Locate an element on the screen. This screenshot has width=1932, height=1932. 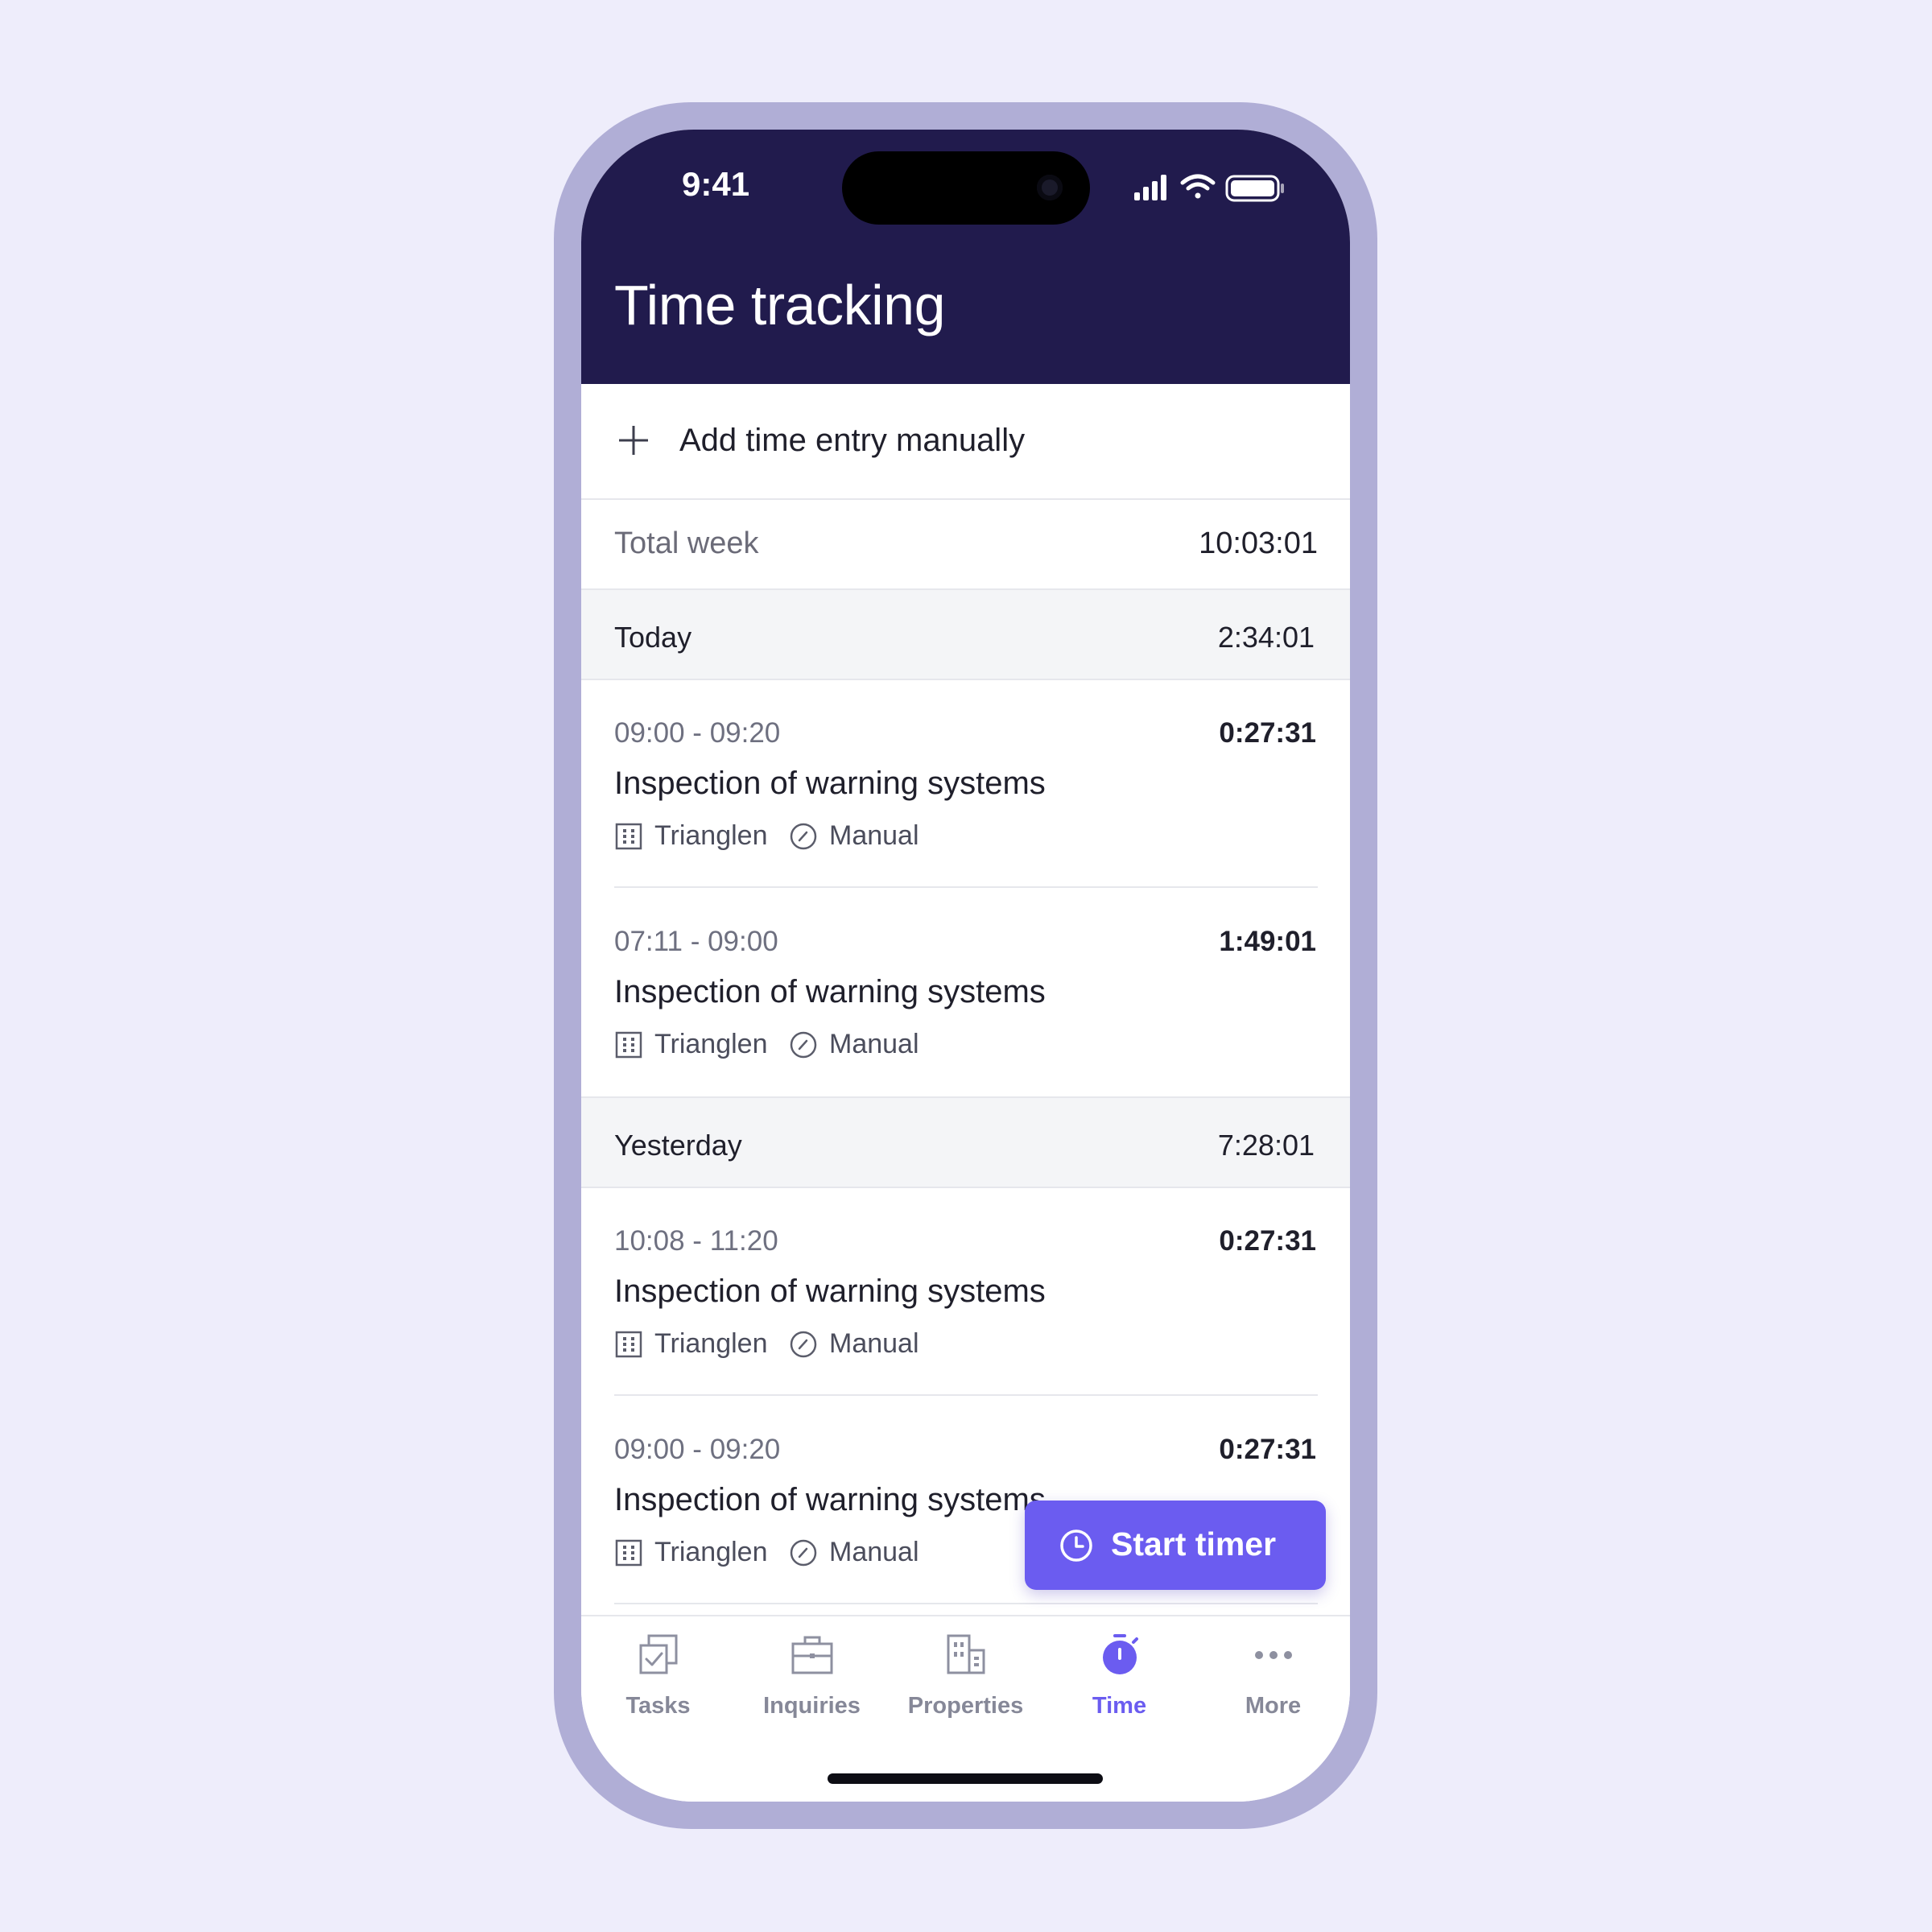
total-week-label: Total week is located at coordinates (686, 543).